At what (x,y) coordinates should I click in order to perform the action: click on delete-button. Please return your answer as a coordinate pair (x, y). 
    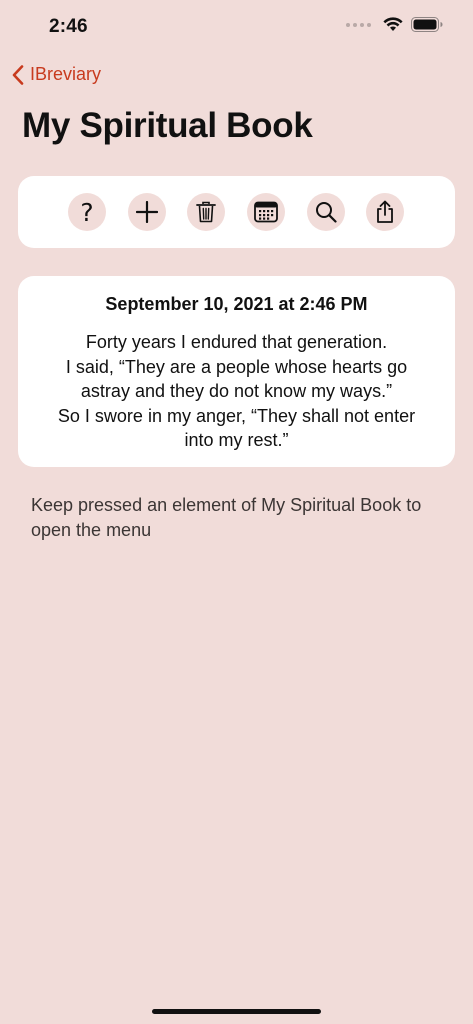
    Looking at the image, I should click on (206, 212).